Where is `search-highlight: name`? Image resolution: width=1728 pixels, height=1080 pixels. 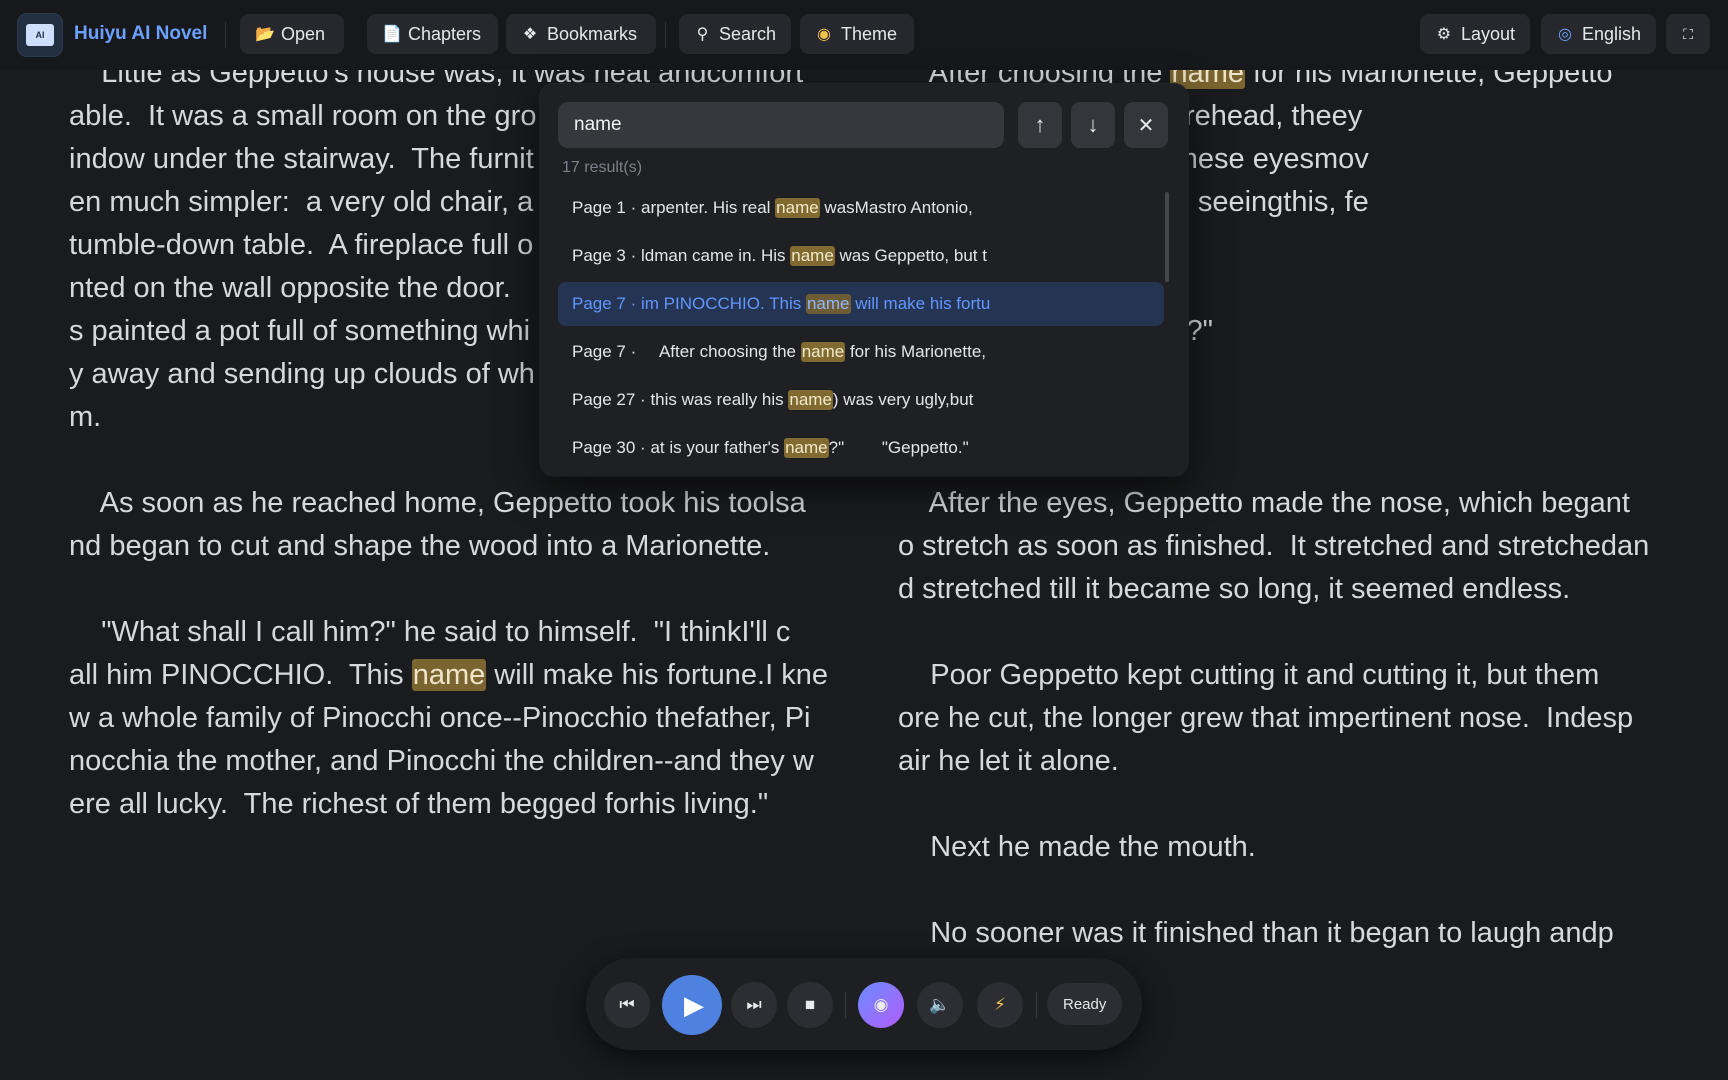 search-highlight: name is located at coordinates (449, 675).